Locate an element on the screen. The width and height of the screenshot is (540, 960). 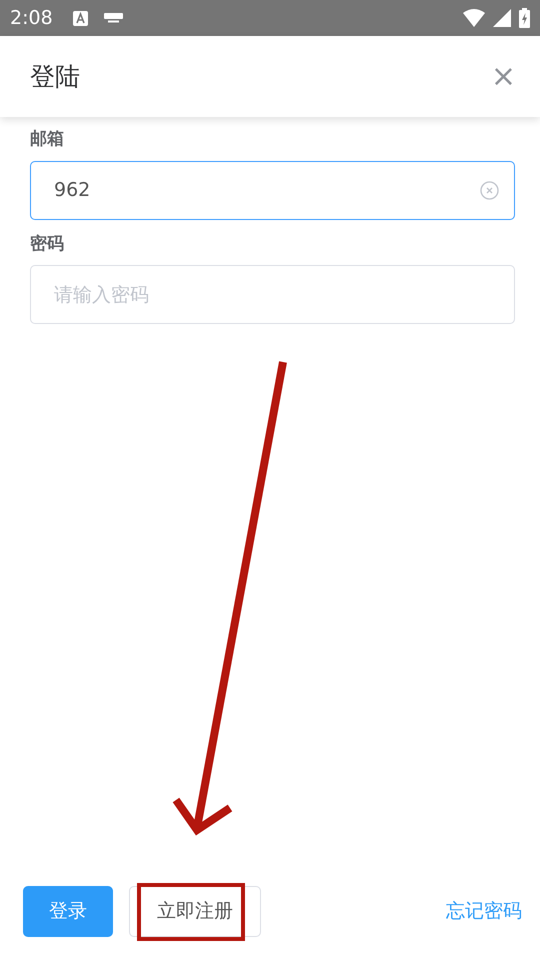
close-button: × is located at coordinates (503, 77).